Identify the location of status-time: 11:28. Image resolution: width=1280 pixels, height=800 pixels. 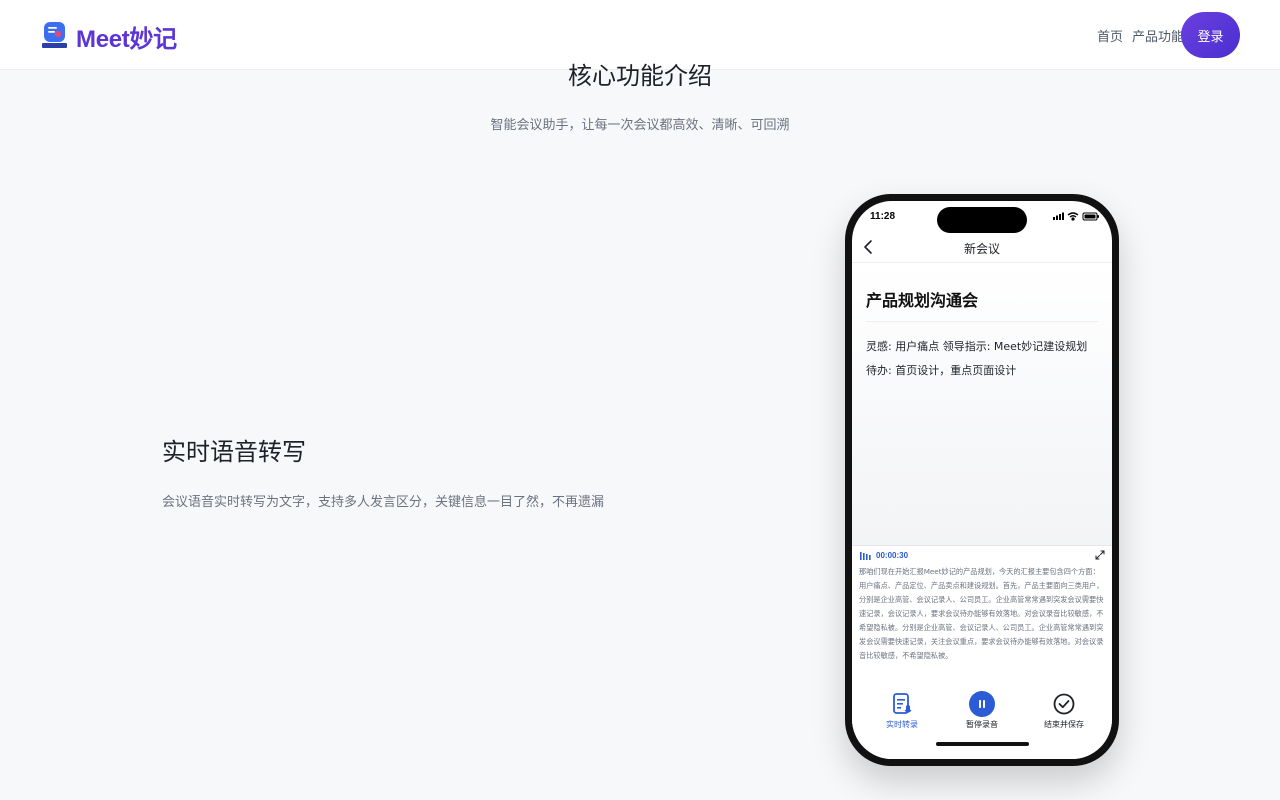
(883, 216).